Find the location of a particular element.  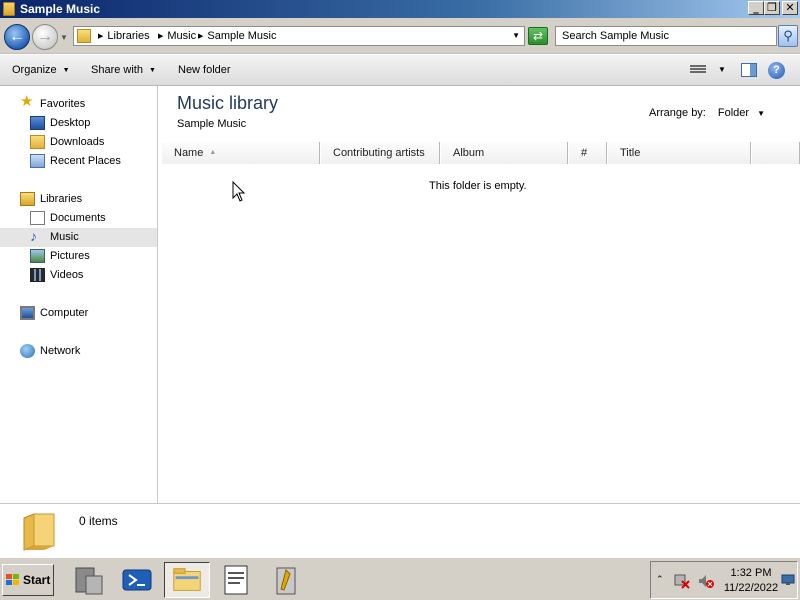

column-header-contributing-artists: Contributing artists is located at coordinates (380, 153).